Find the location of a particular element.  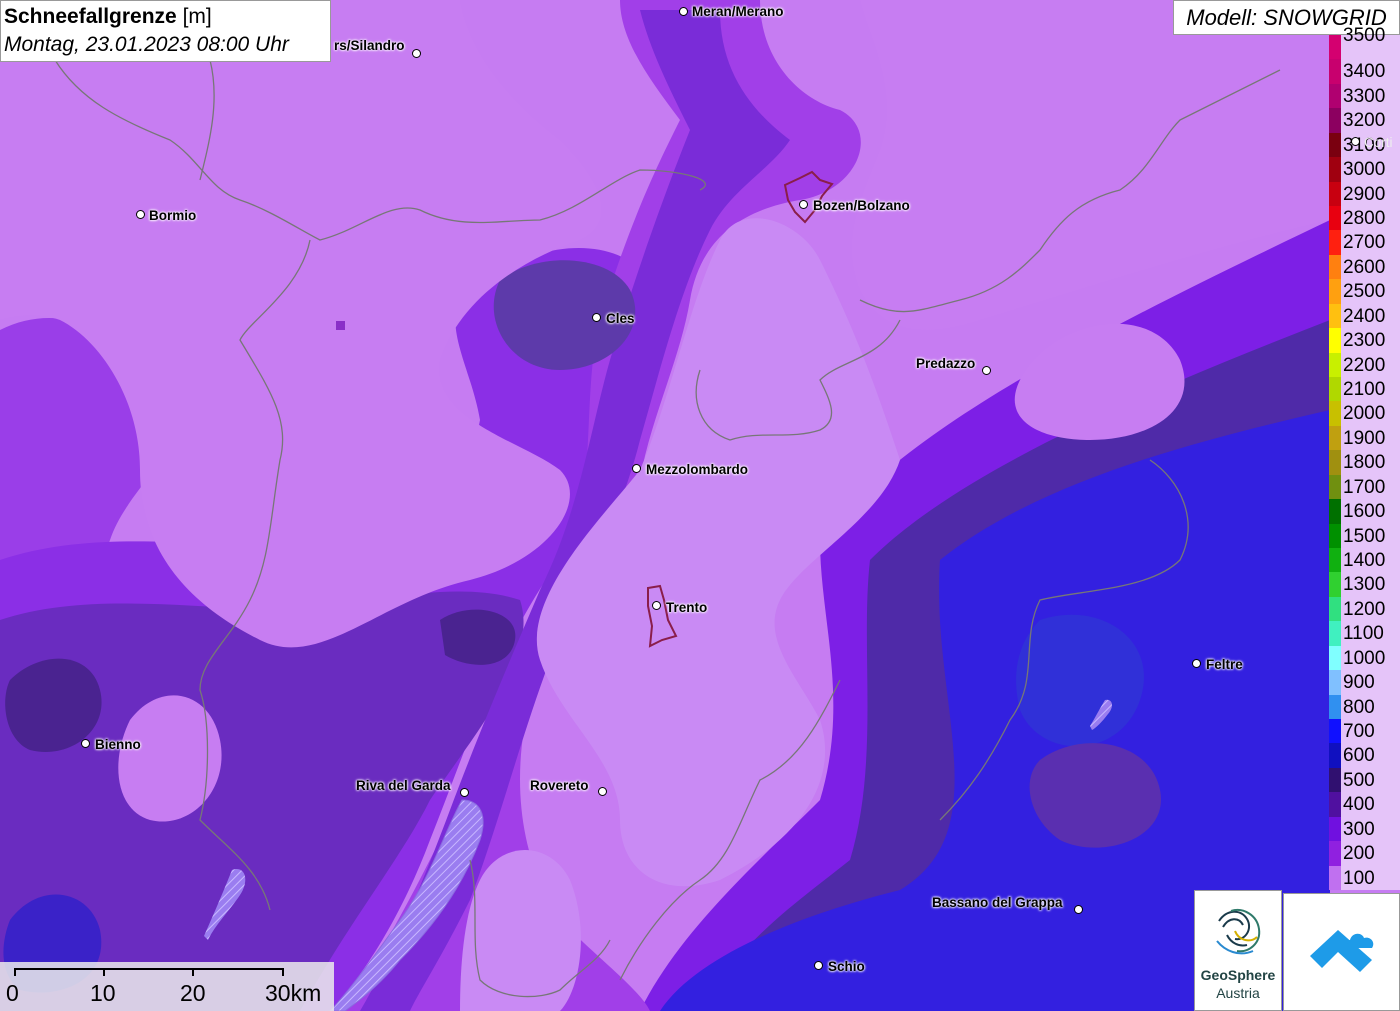

legend-row: 2000 is located at coordinates (1363, 413).